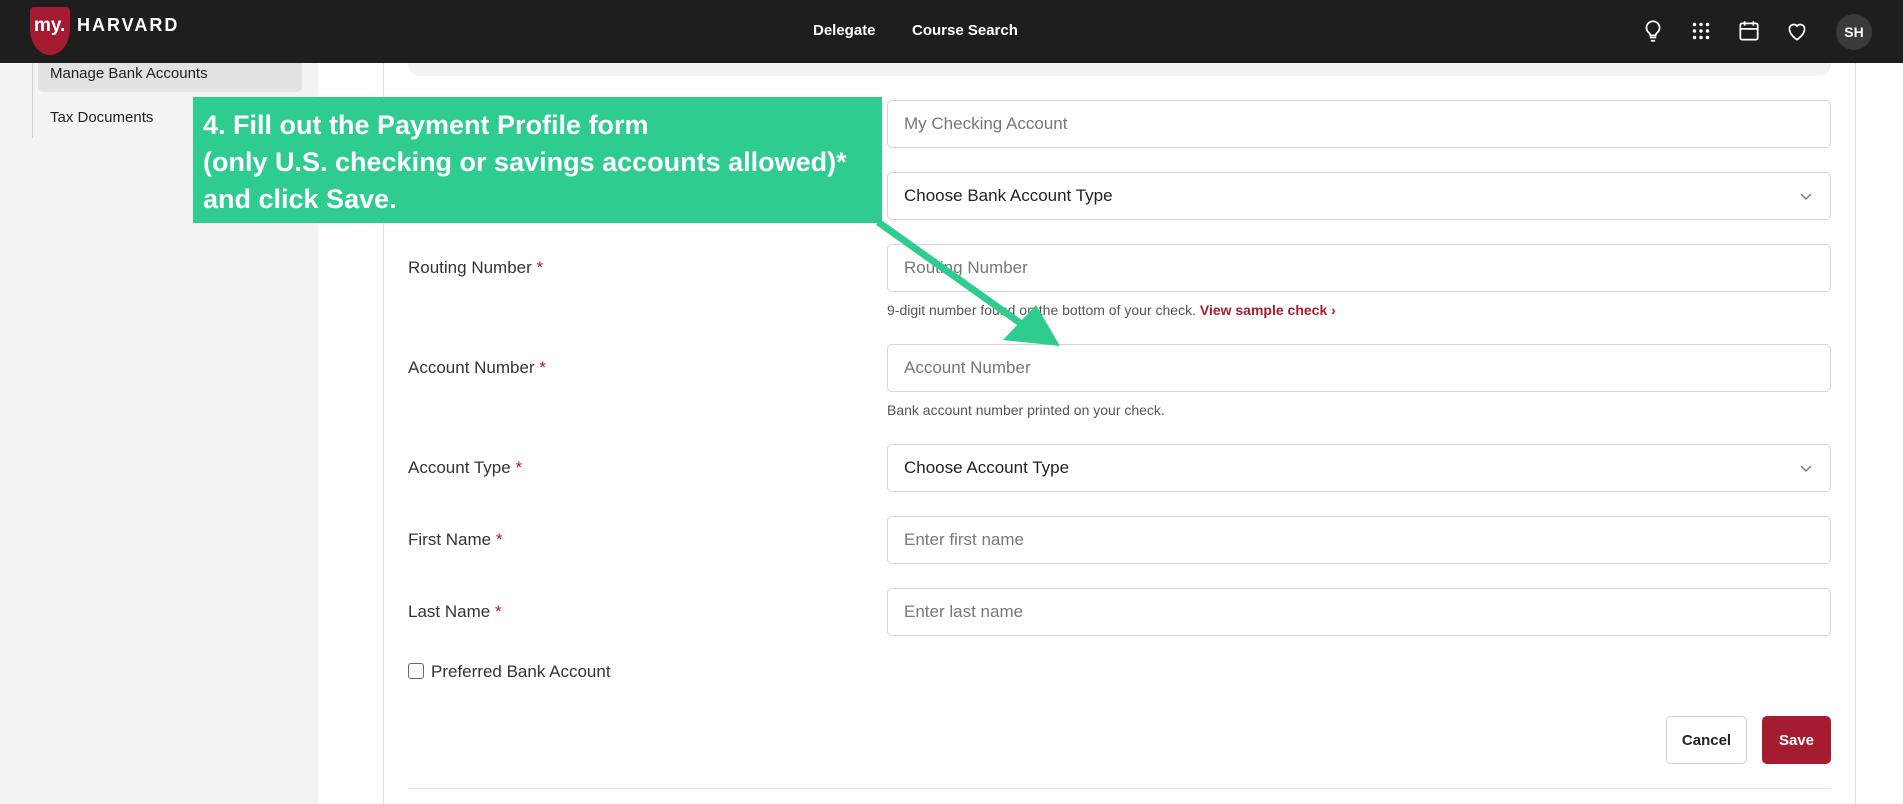 The height and width of the screenshot is (804, 1903). I want to click on nav-course-search-link: Course Search, so click(965, 30).